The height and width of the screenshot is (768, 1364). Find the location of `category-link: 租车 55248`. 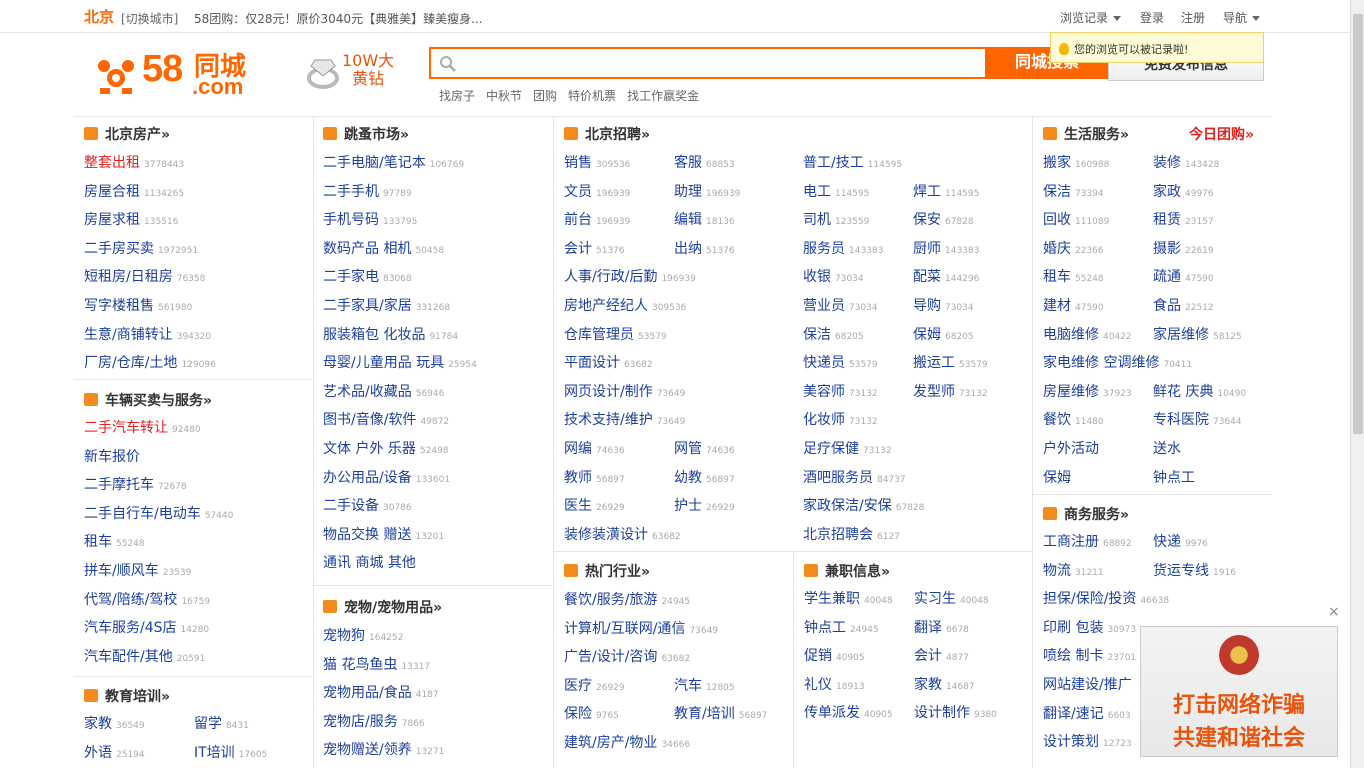

category-link: 租车 55248 is located at coordinates (1073, 276).